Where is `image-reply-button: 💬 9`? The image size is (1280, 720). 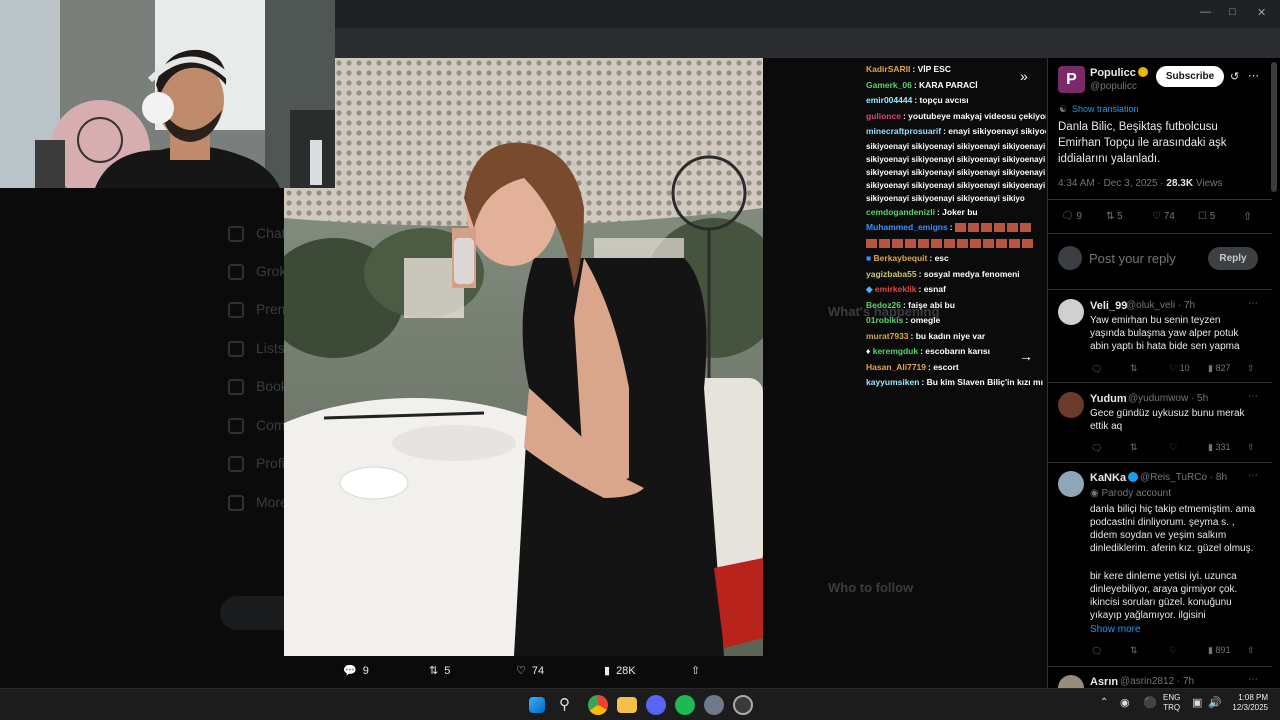
image-reply-button: 💬 9 is located at coordinates (356, 671).